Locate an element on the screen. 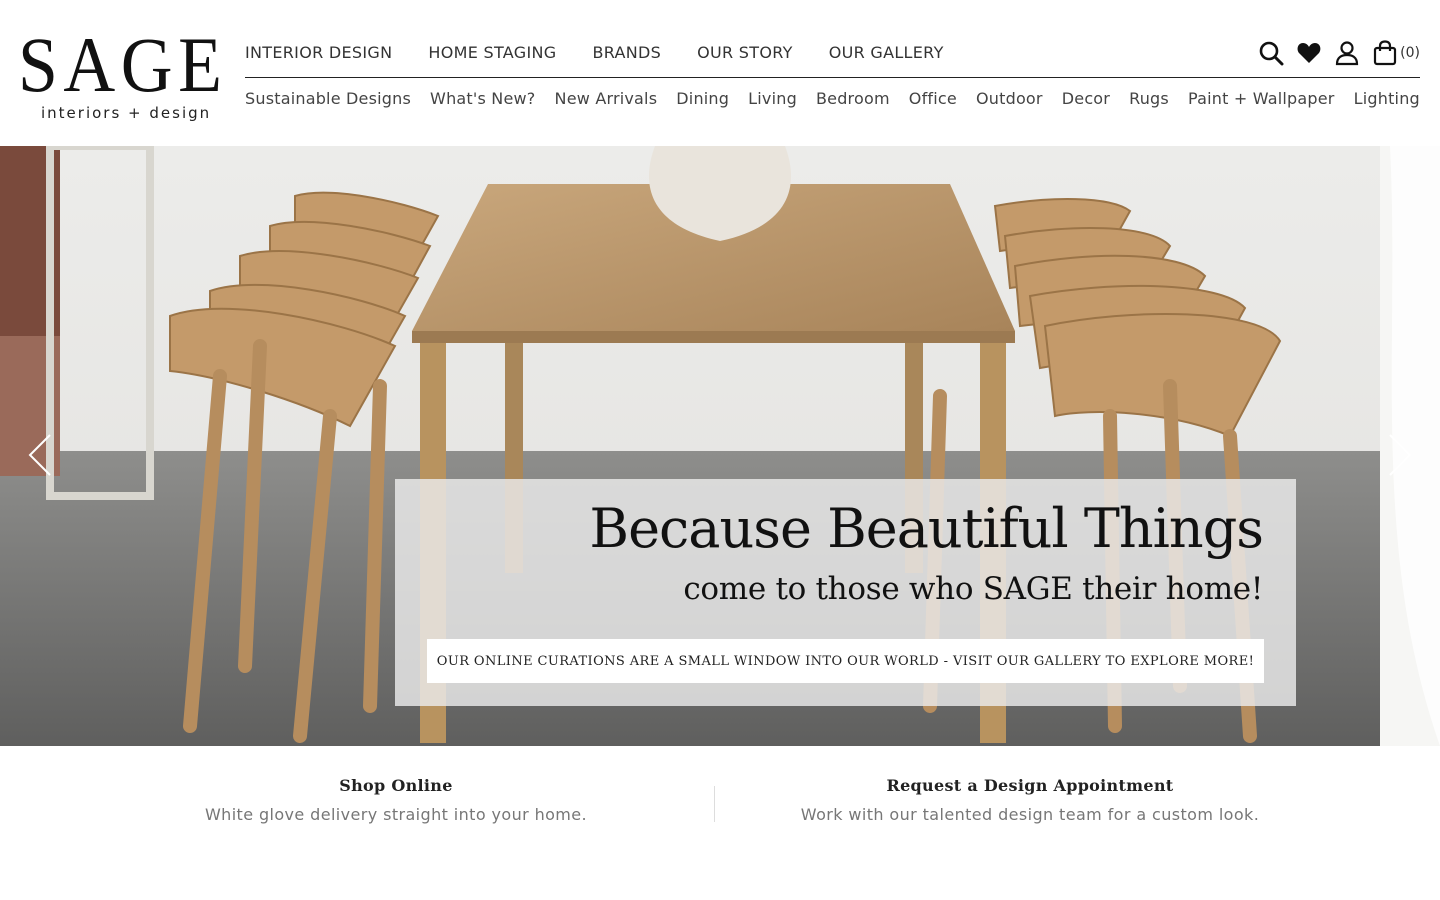 This screenshot has width=1440, height=900. header-actions: (0) is located at coordinates (1333, 53).